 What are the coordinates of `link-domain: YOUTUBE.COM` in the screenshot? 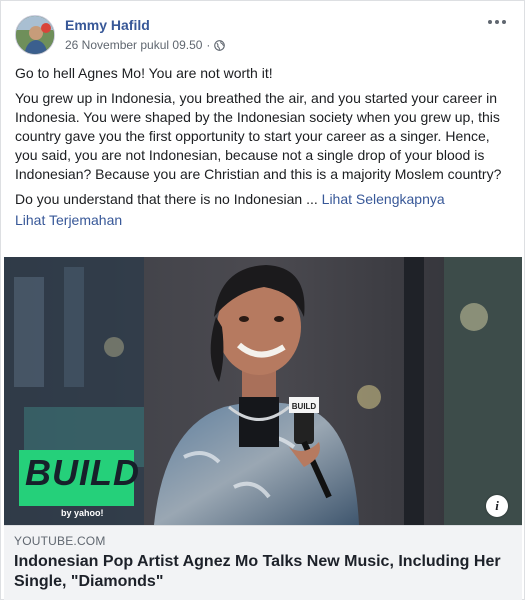 It's located at (60, 541).